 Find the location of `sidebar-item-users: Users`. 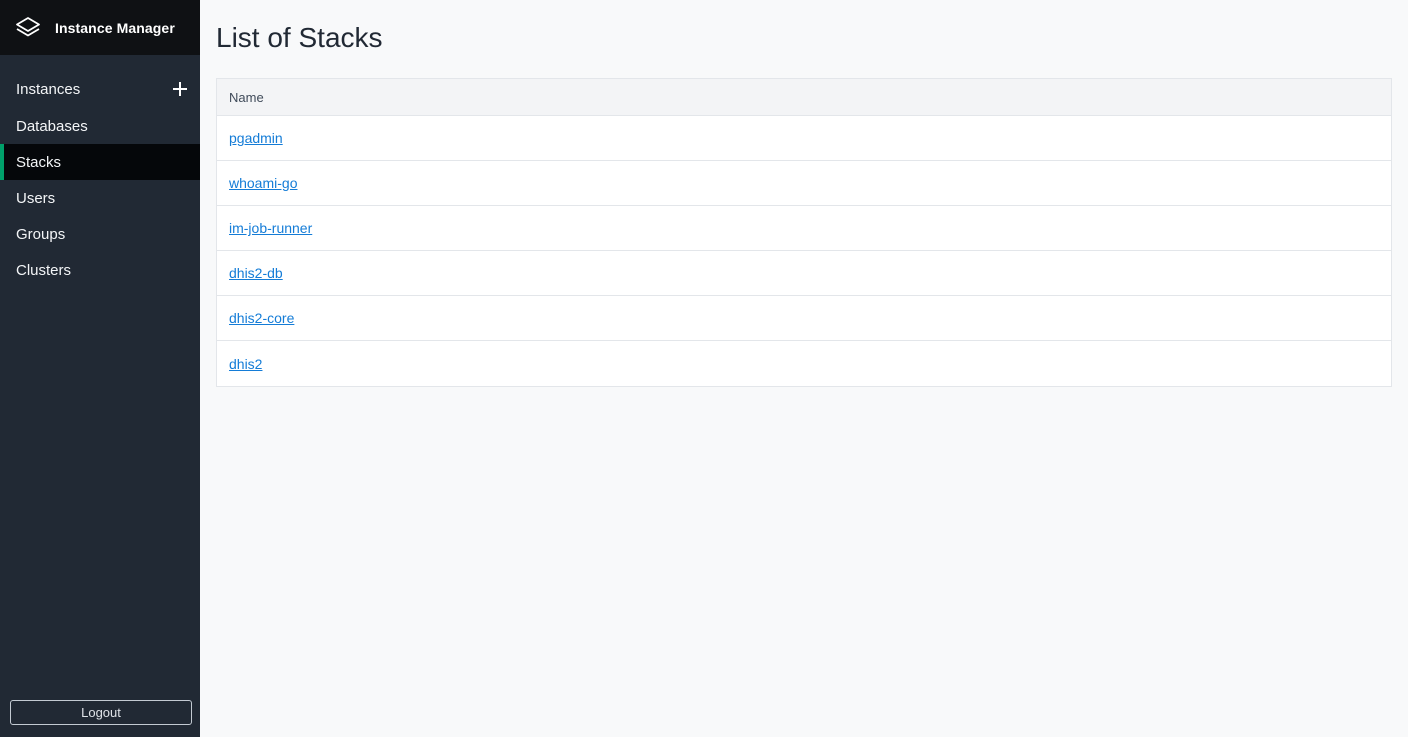

sidebar-item-users: Users is located at coordinates (100, 198).